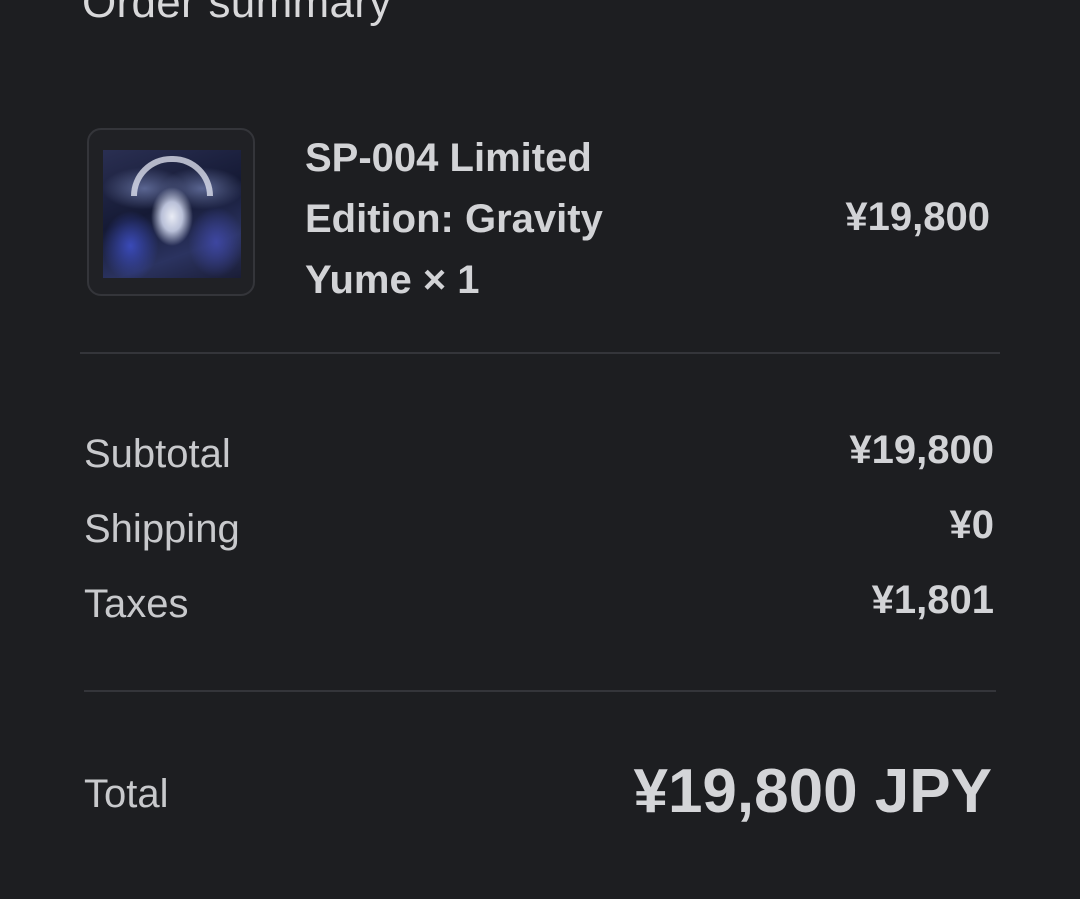  What do you see at coordinates (921, 450) in the screenshot?
I see `subtotal-value: ¥19,800` at bounding box center [921, 450].